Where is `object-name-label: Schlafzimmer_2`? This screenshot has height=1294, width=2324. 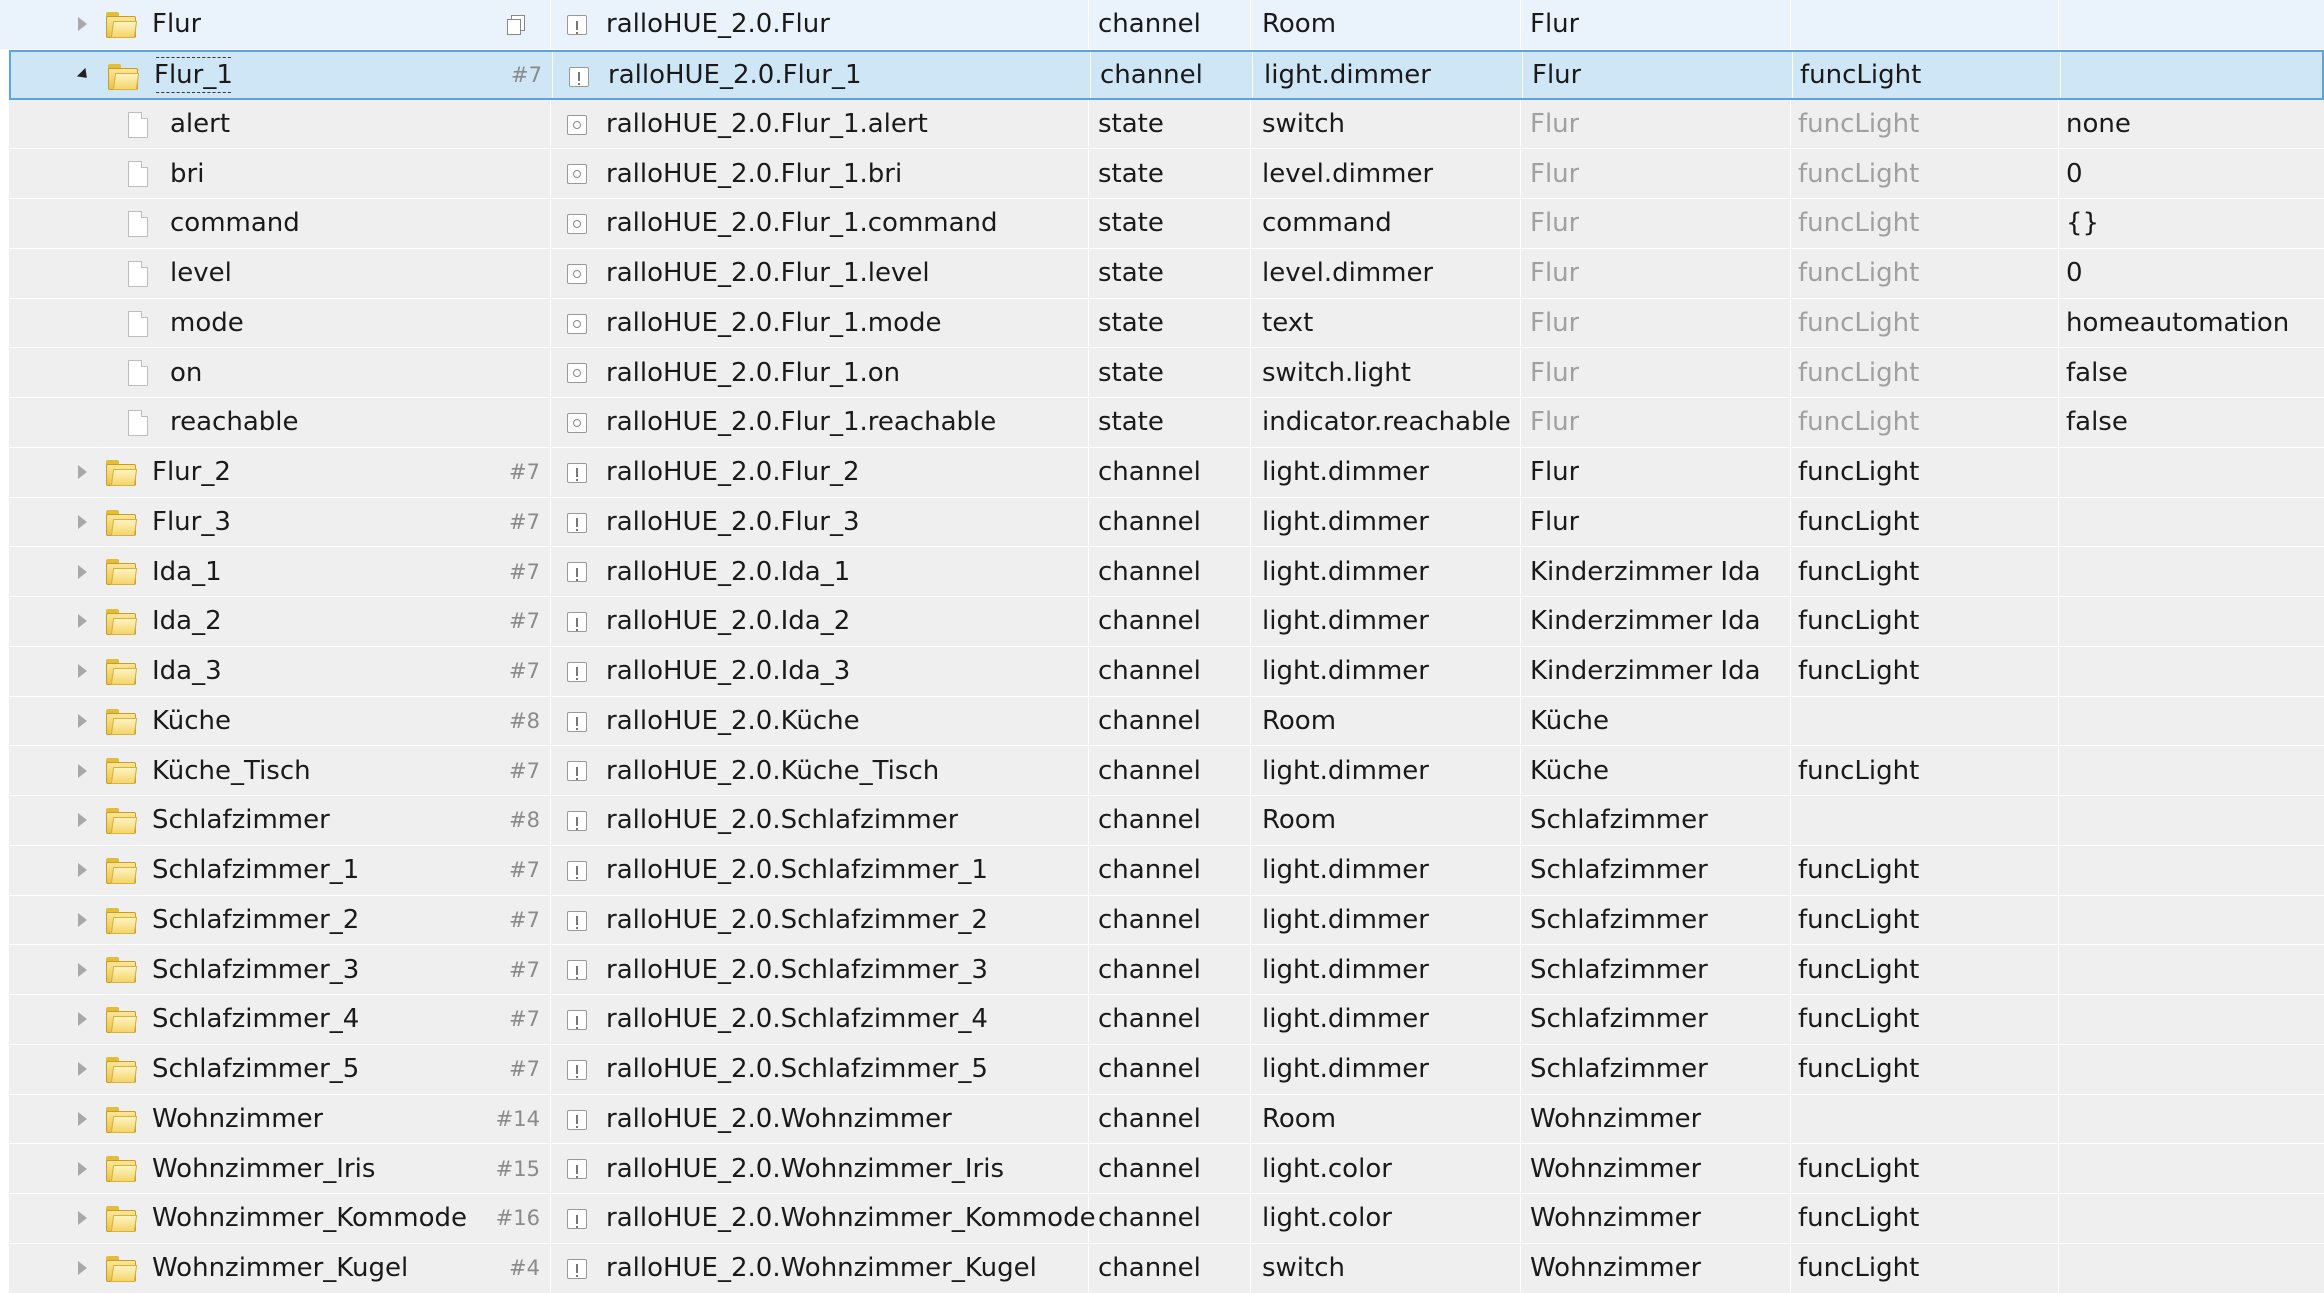 object-name-label: Schlafzimmer_2 is located at coordinates (256, 919).